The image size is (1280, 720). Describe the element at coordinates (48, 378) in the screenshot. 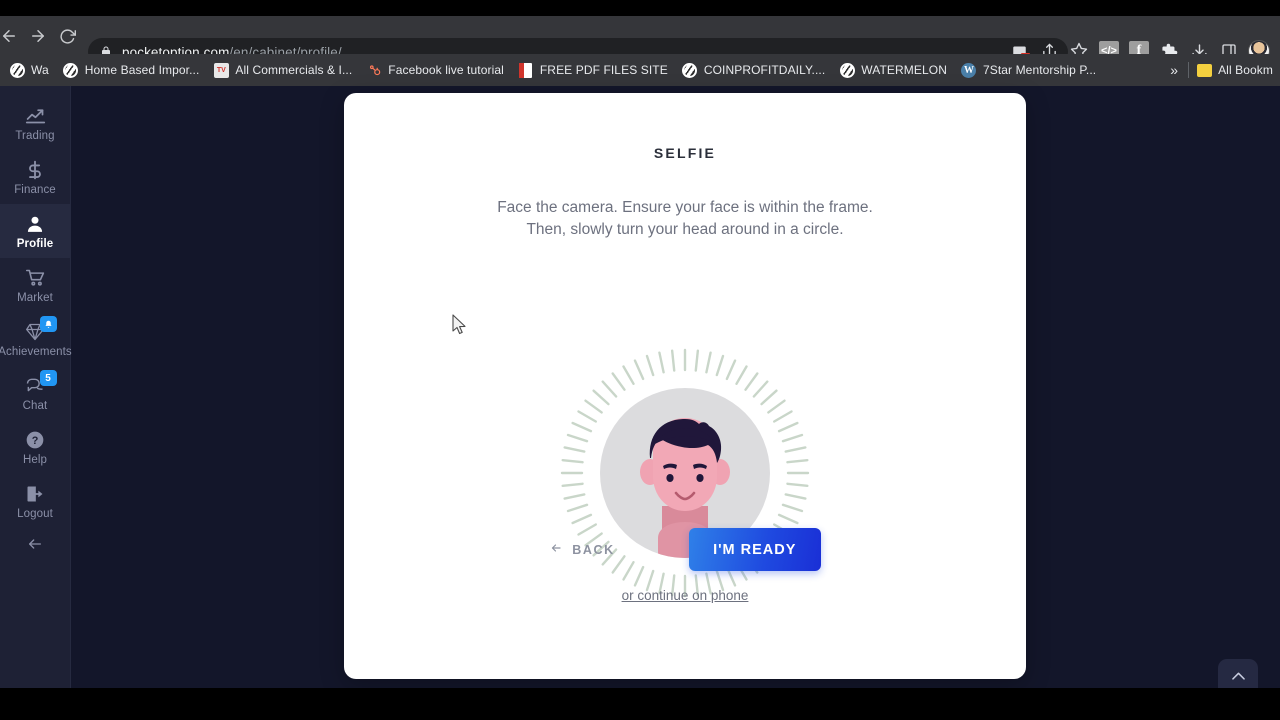

I see `chat-badge: 5` at that location.